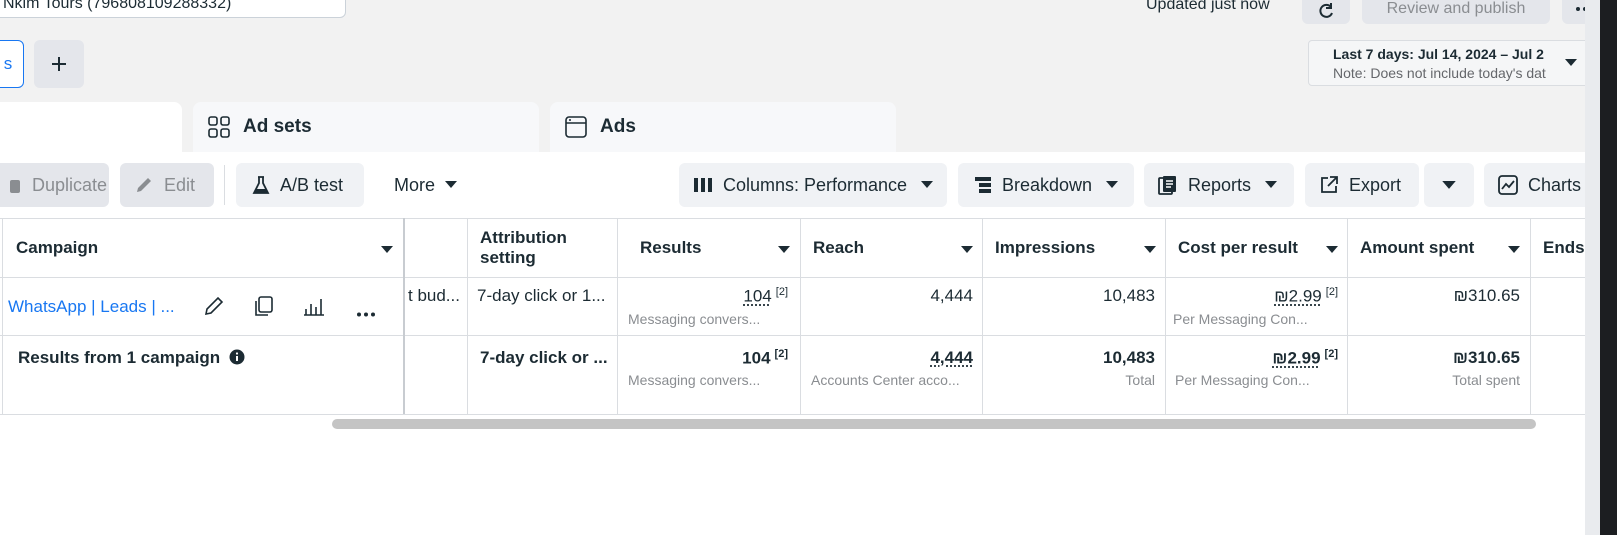 The height and width of the screenshot is (535, 1617). I want to click on toolbar-divider, so click(224, 185).